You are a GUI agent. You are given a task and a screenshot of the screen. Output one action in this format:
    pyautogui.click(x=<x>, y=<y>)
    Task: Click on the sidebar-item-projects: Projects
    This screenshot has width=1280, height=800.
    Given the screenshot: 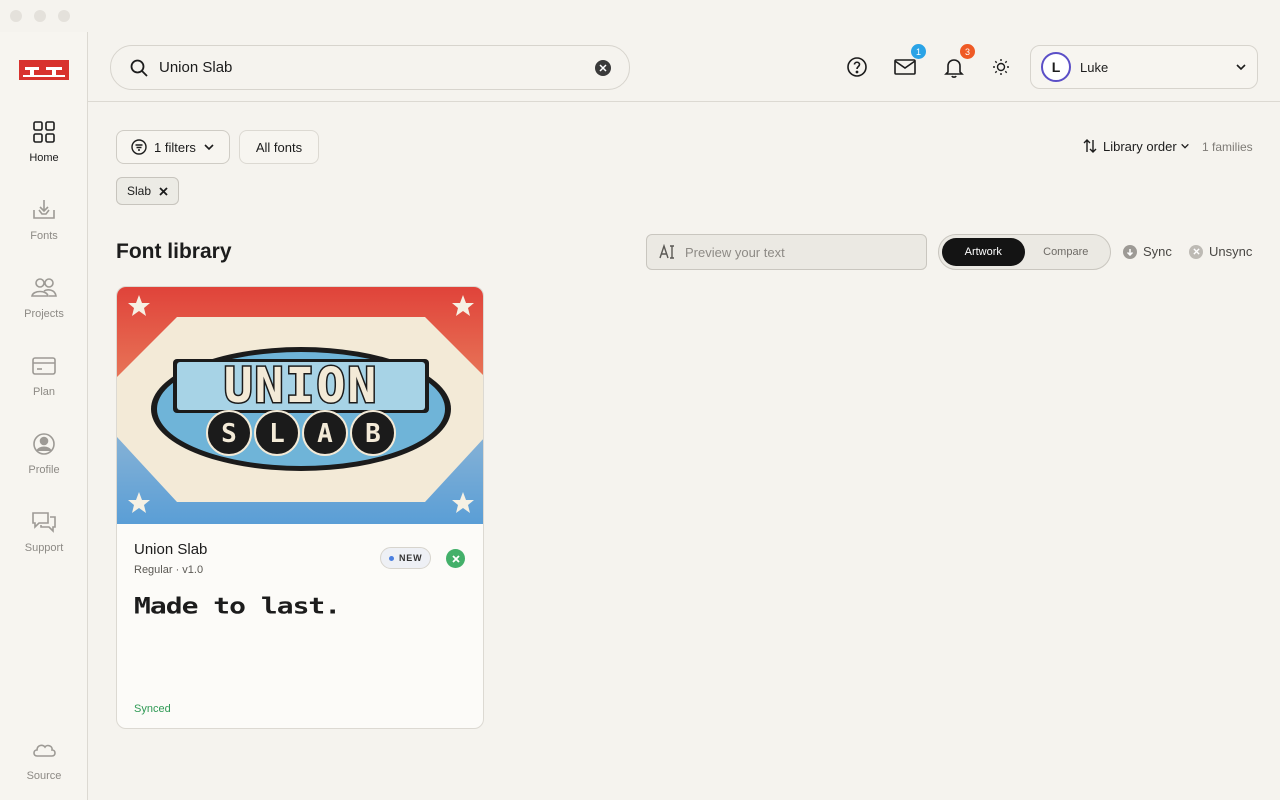 What is the action you would take?
    pyautogui.click(x=44, y=304)
    